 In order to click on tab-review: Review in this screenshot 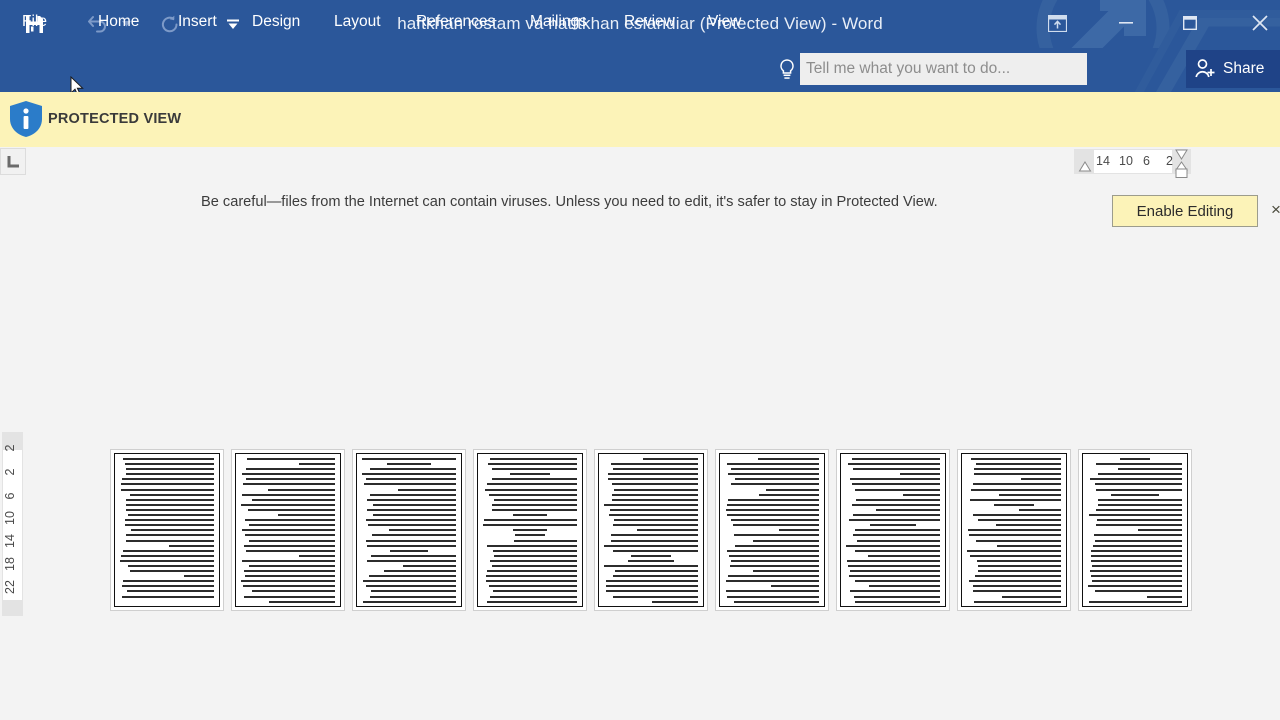, I will do `click(649, 22)`.